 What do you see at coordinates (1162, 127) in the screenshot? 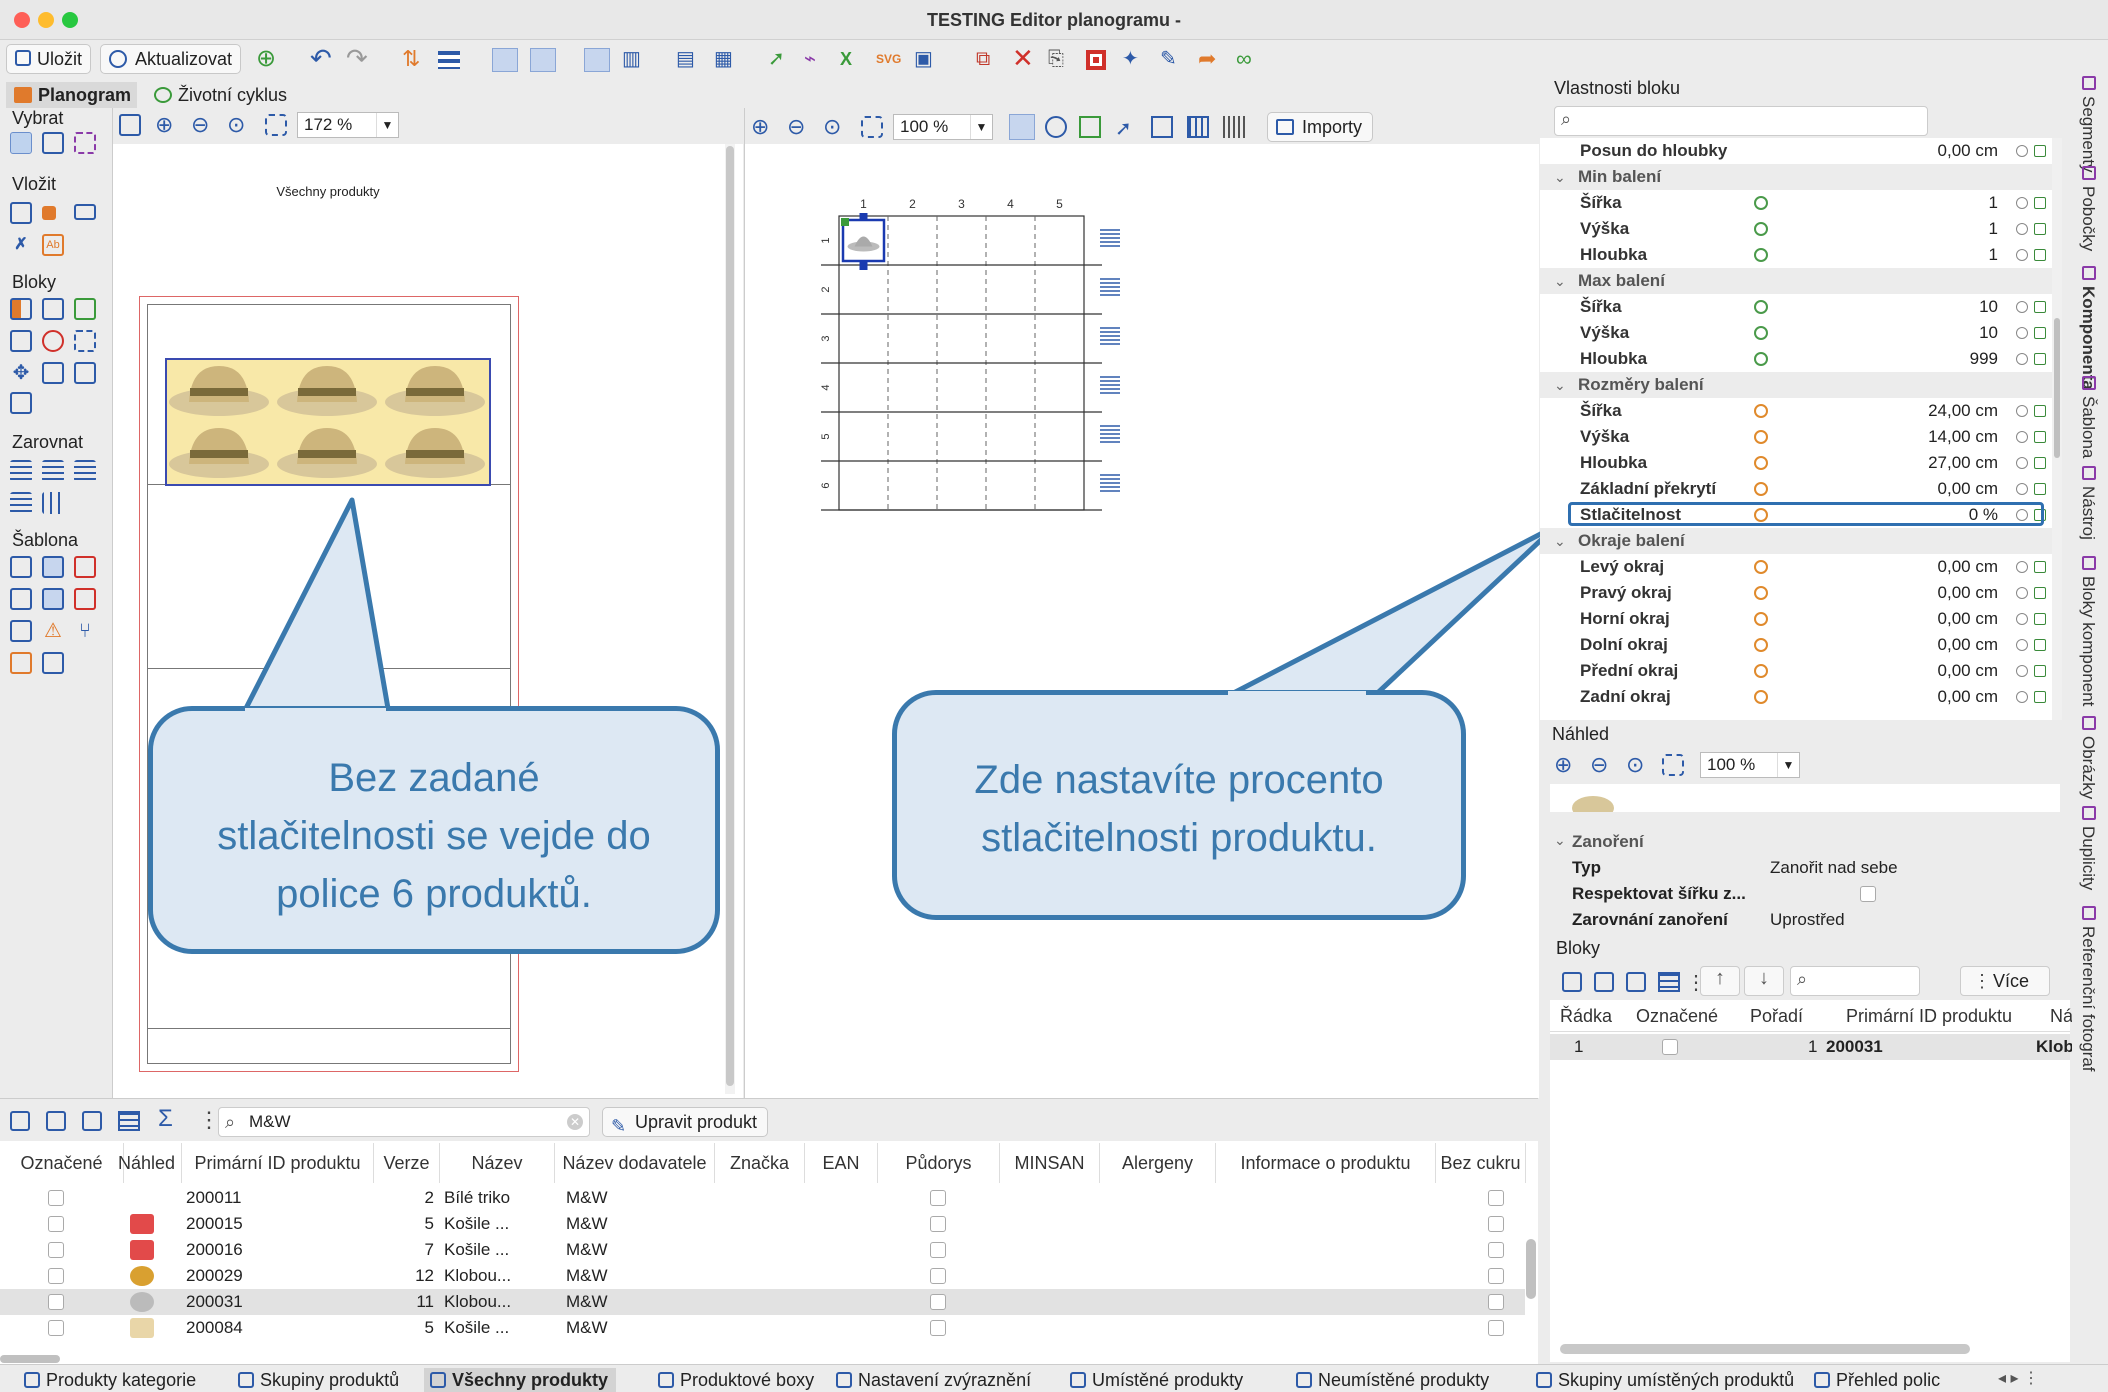
I see `view-option-5-icon` at bounding box center [1162, 127].